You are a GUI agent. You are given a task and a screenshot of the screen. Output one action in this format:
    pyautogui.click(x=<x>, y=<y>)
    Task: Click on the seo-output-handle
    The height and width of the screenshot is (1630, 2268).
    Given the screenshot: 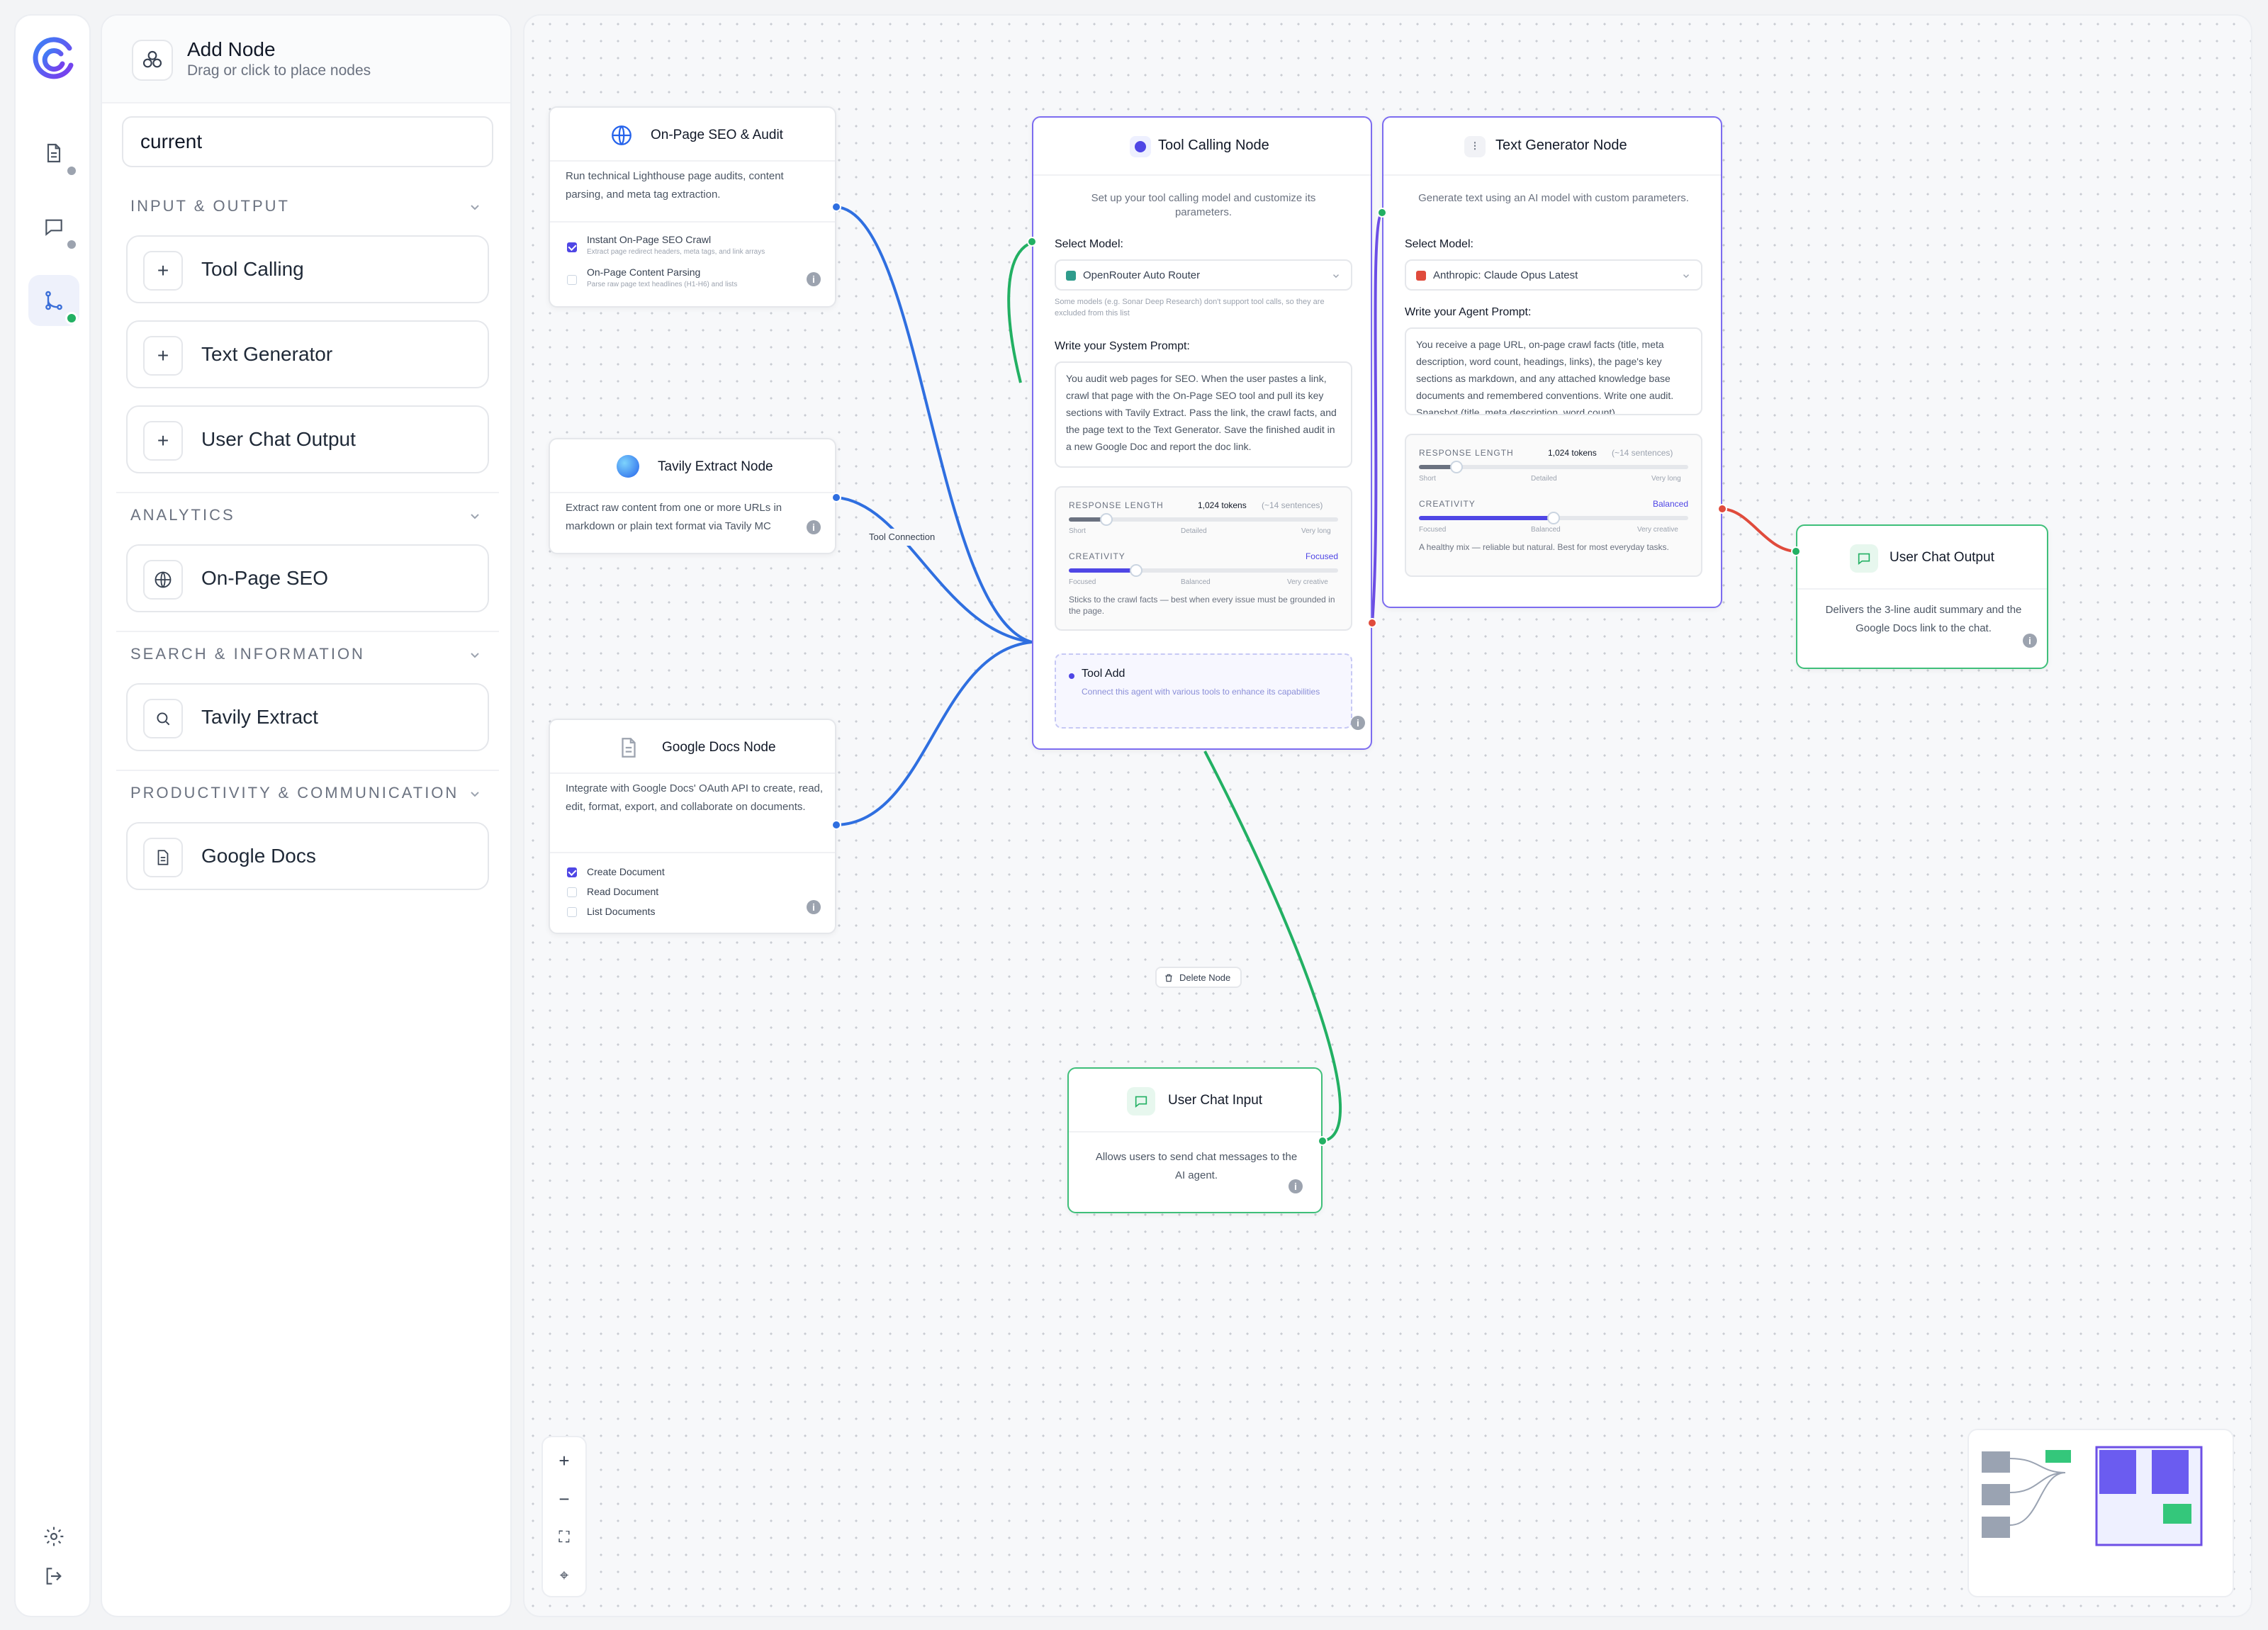 What is the action you would take?
    pyautogui.click(x=836, y=207)
    